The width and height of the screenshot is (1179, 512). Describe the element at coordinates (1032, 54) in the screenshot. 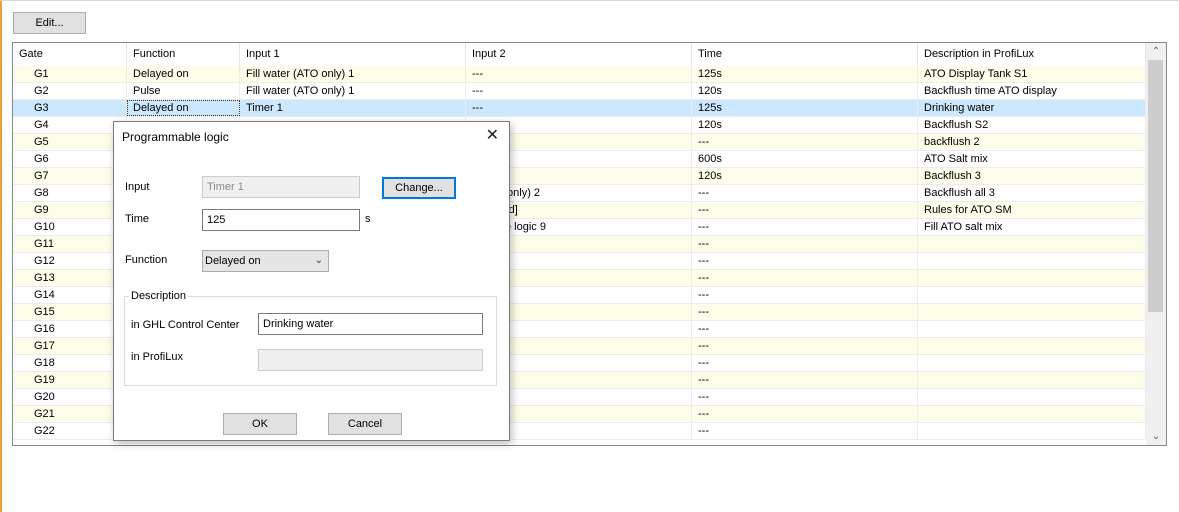

I see `column-header-description: Description in ProfiLux` at that location.